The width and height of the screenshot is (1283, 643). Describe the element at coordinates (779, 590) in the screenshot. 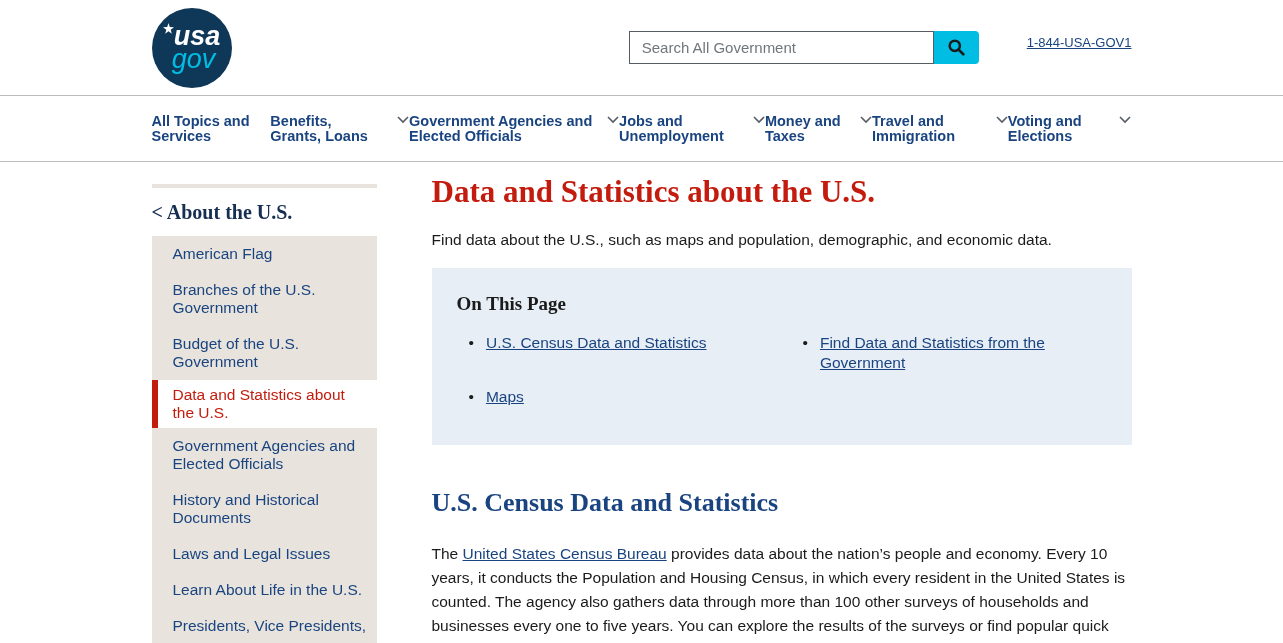

I see `body-paragraph: The United States Census Bureau provides data about the nation’s people and economy. Every 10 years, it conducts the Population and Housing Census, in which every resident in the United States is counted. The agency also gathers data through more than 100 other surveys of households and businesses every one to five years. You can explore the results of the surveys or find popular quick` at that location.